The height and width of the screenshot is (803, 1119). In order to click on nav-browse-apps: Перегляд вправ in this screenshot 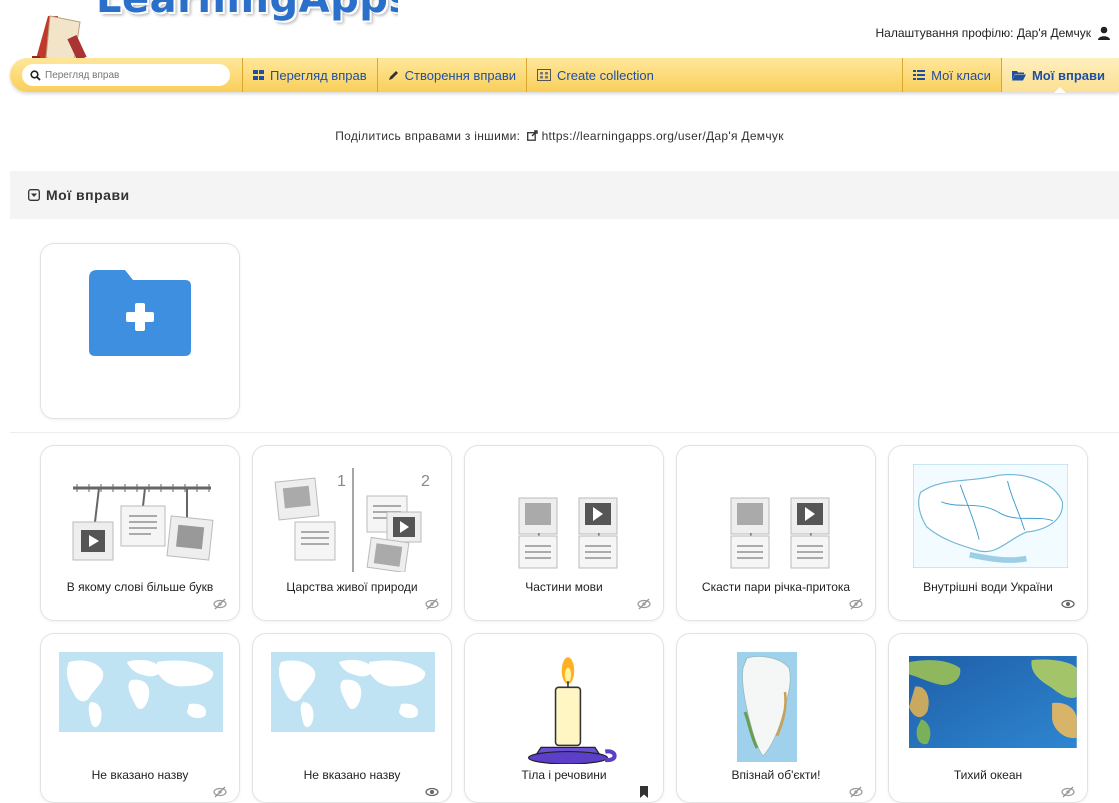, I will do `click(309, 75)`.